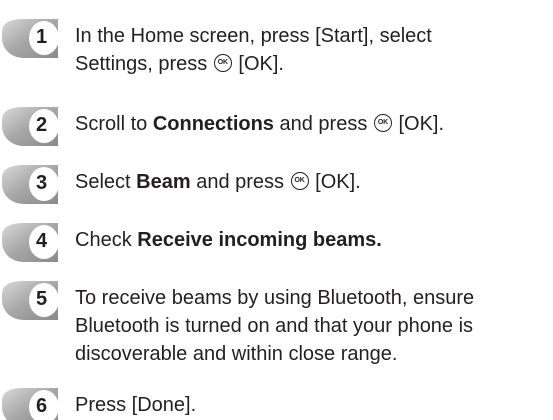 The image size is (553, 420). What do you see at coordinates (312, 182) in the screenshot?
I see `step-text: Select Beam and press OK [OK].` at bounding box center [312, 182].